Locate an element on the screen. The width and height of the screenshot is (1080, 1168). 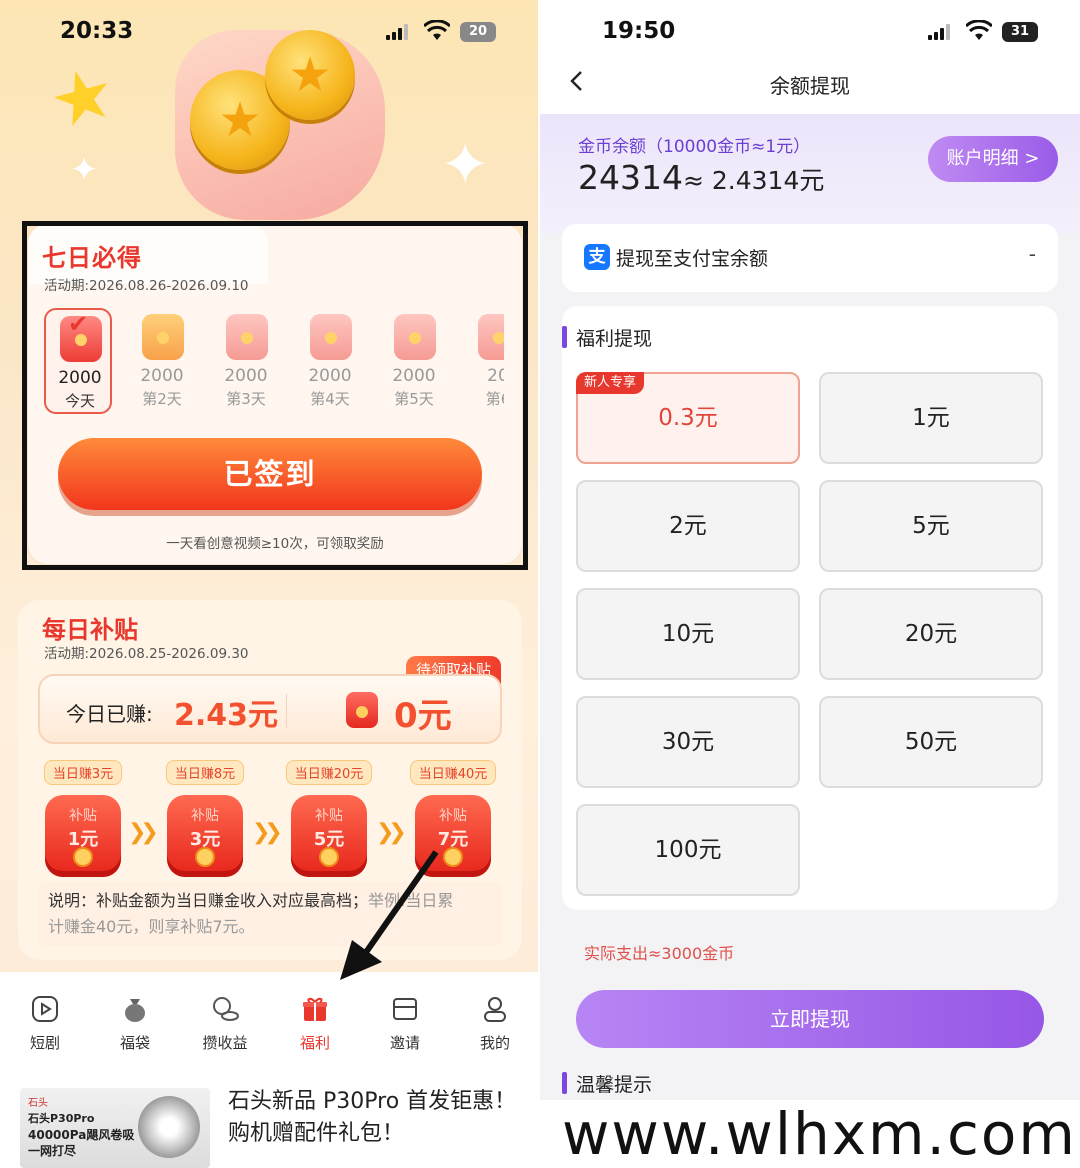
tier-condition: 当日赚3元 is located at coordinates (83, 772).